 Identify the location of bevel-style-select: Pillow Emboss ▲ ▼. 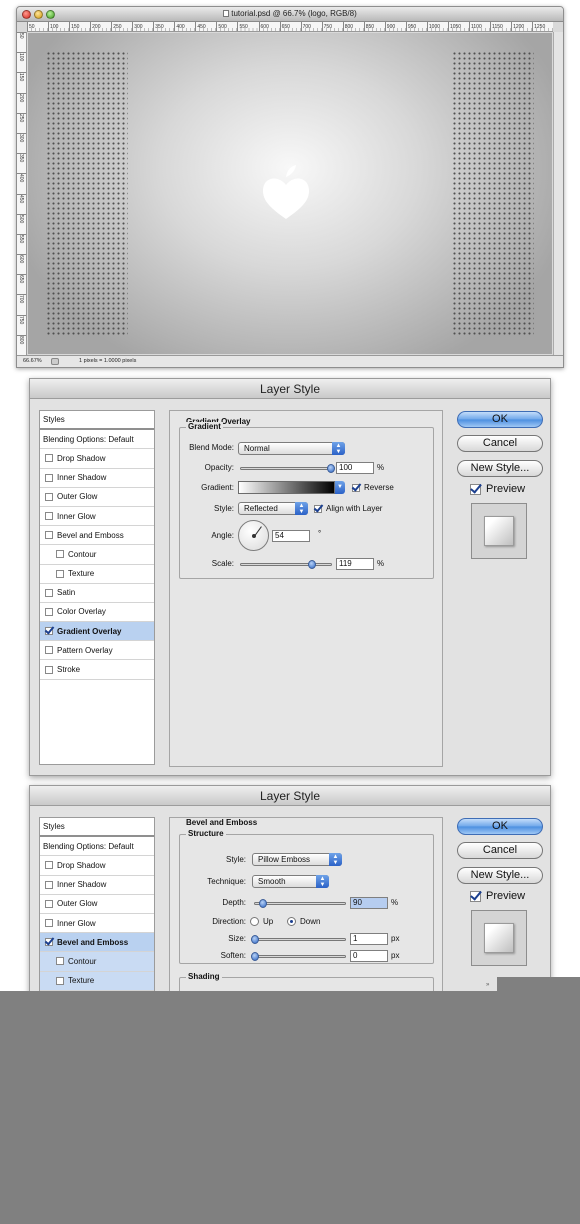
(297, 859).